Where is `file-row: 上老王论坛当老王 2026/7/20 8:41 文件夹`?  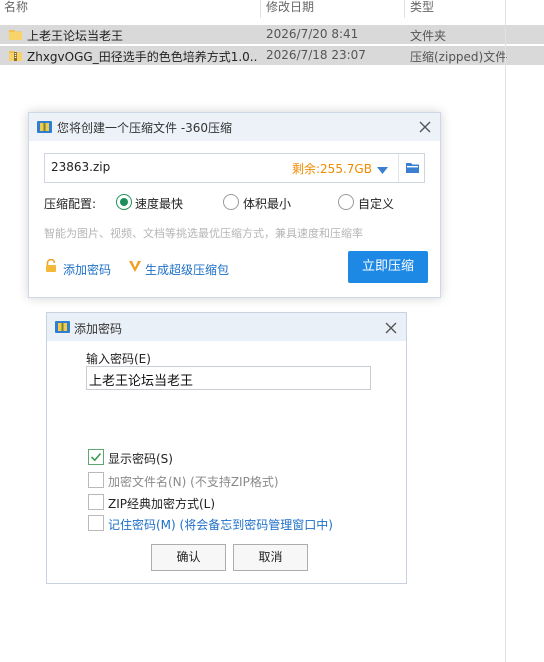 file-row: 上老王论坛当老王 2026/7/20 8:41 文件夹 is located at coordinates (272, 34).